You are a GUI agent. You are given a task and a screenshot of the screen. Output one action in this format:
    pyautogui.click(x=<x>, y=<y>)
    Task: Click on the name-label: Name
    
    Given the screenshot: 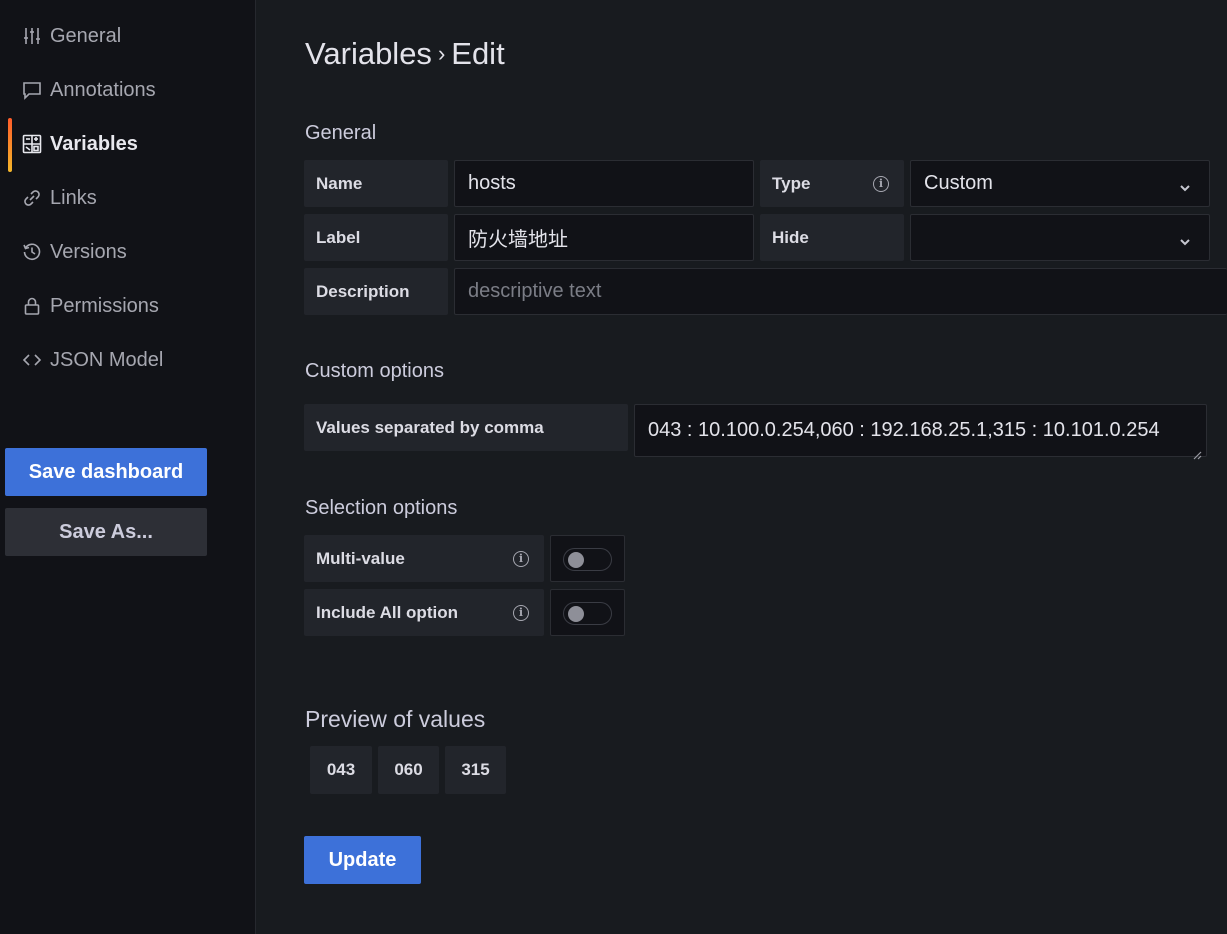 What is the action you would take?
    pyautogui.click(x=376, y=183)
    